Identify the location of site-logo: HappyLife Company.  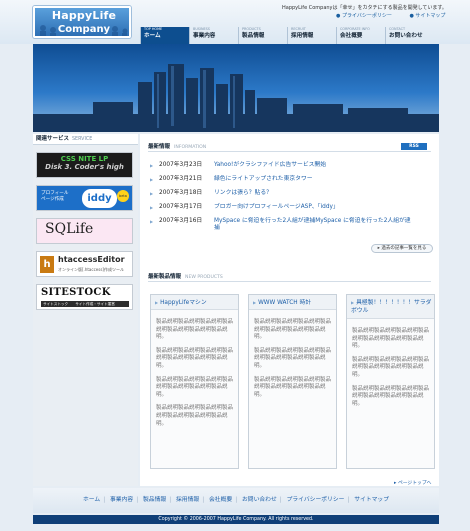
(82, 22).